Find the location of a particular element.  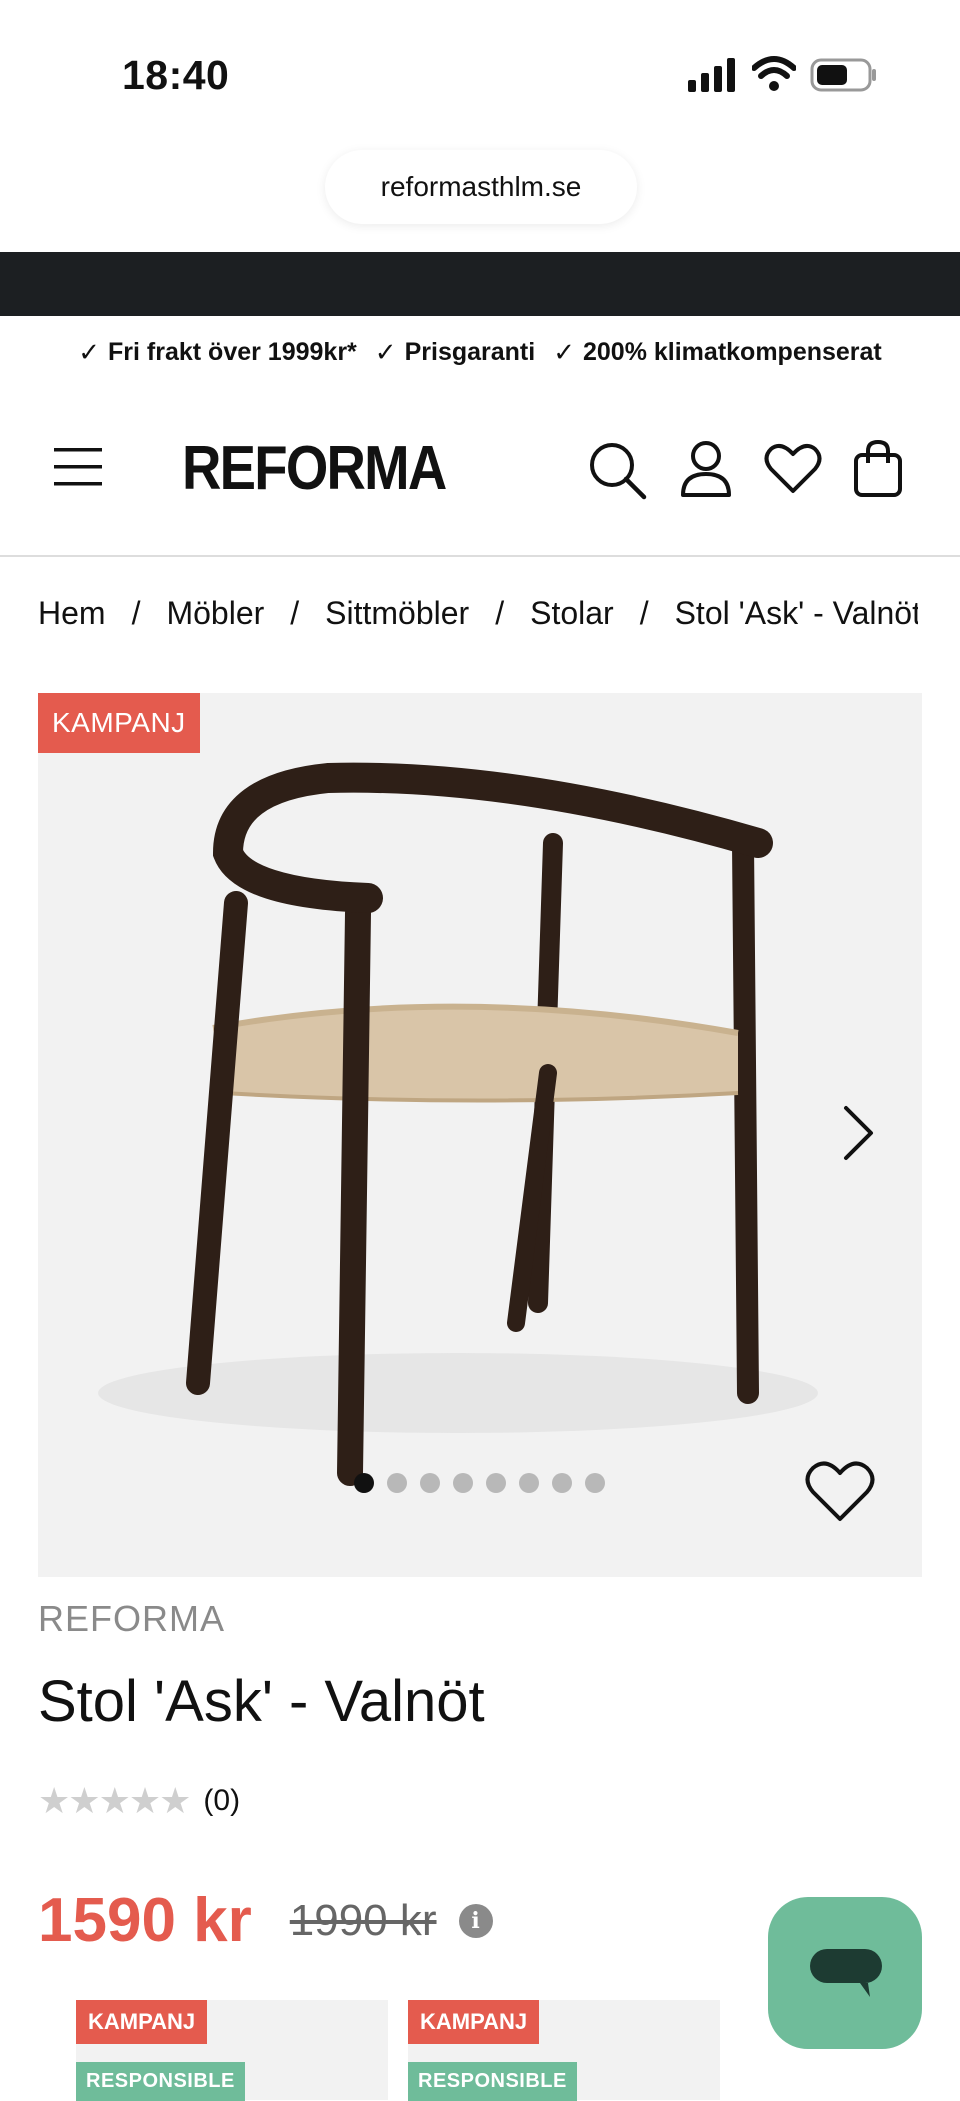

site-header: REFORMA is located at coordinates (480, 476).